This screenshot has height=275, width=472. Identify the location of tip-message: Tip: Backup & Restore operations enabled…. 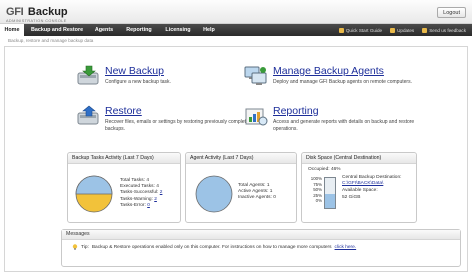
(214, 247).